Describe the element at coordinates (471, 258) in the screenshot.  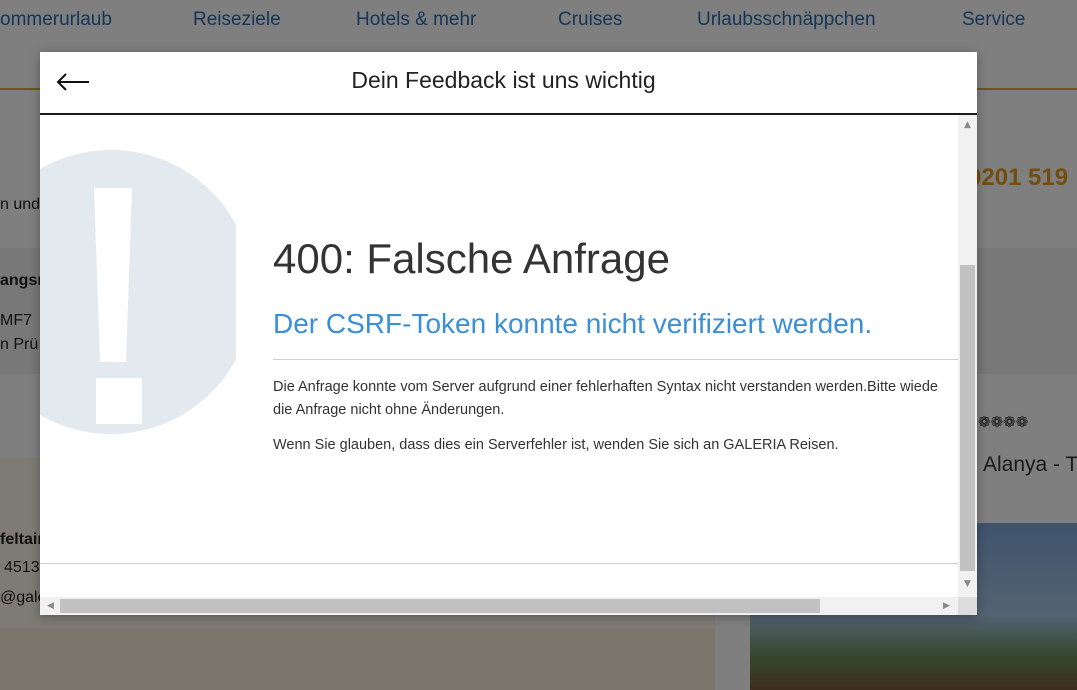
I see `error-title: 400: Falsche Anfrage` at that location.